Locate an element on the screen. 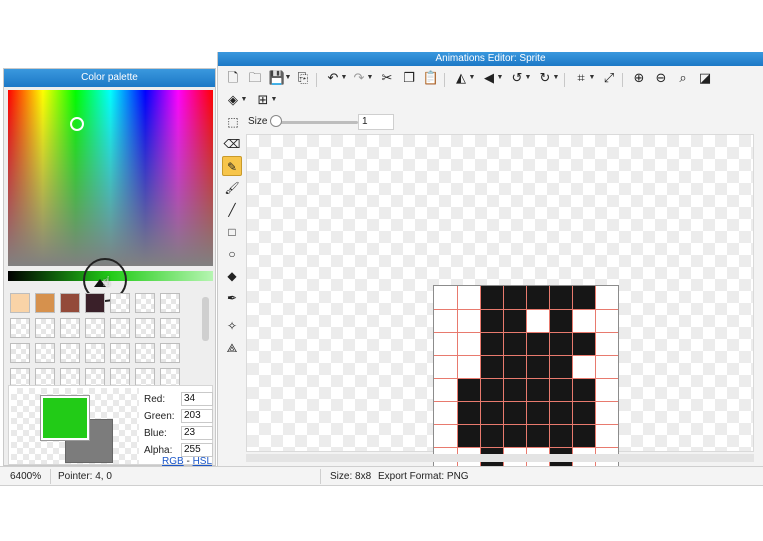  rotate-right-dropdown-icon: ▼ is located at coordinates (556, 78).